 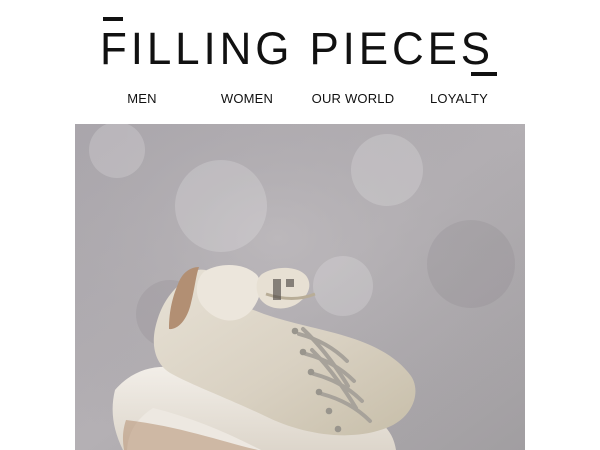 I want to click on main-navigation: MEN WOMEN OUR WORLD LOYALTY, so click(x=300, y=99).